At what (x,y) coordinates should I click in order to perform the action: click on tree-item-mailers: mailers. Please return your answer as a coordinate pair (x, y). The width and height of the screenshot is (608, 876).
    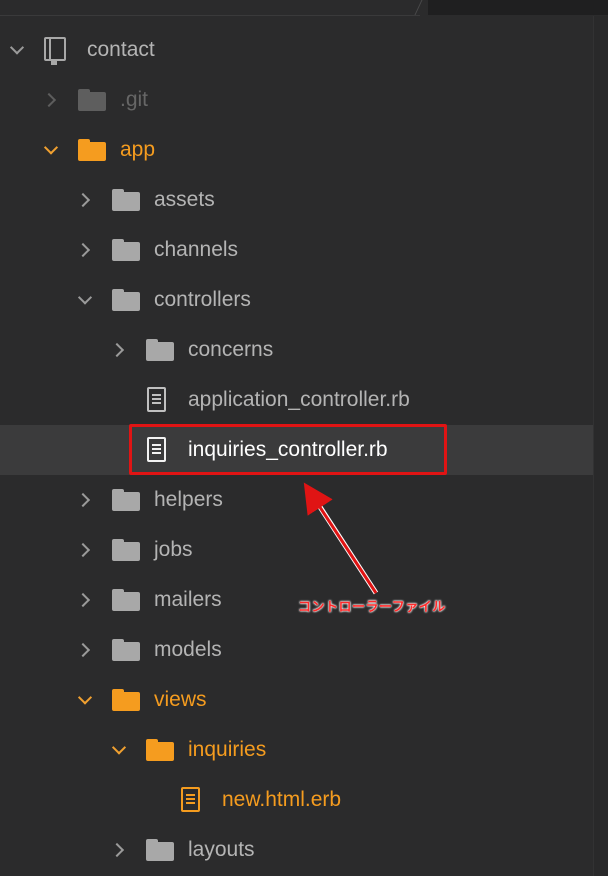
    Looking at the image, I should click on (297, 600).